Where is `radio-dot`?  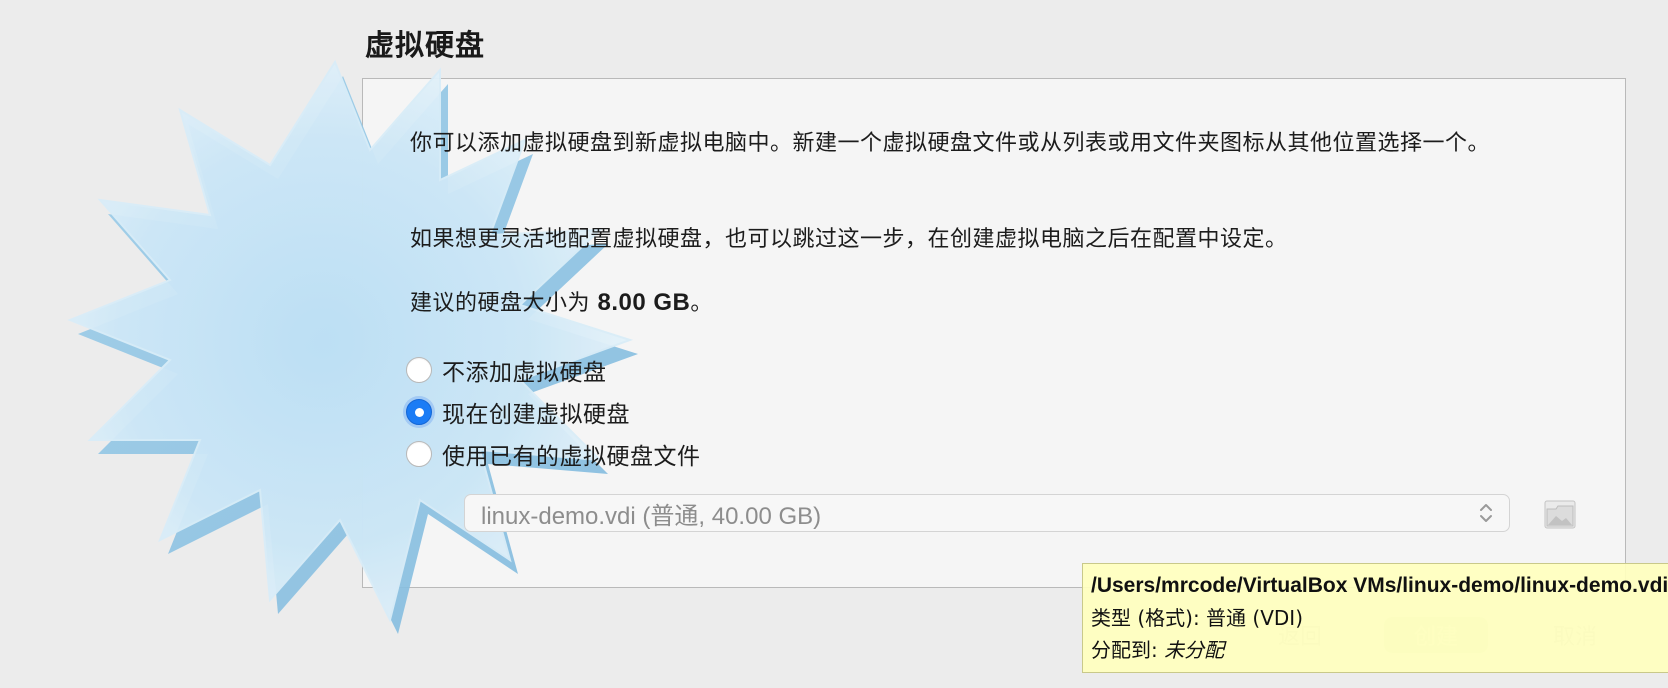 radio-dot is located at coordinates (419, 412).